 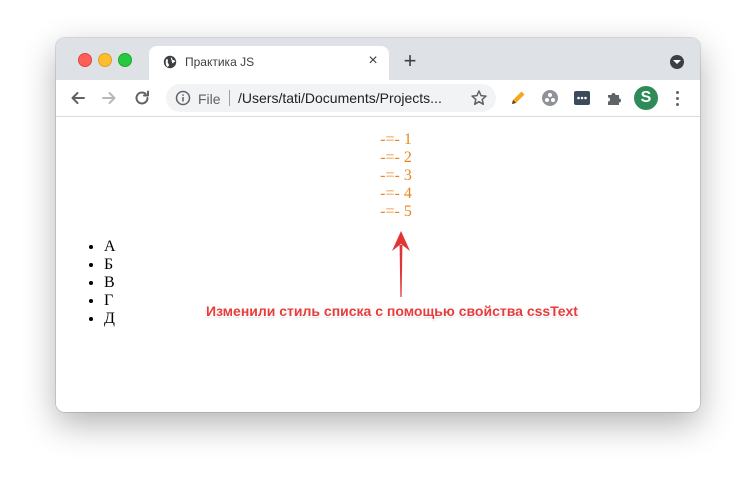 I want to click on info-icon, so click(x=183, y=98).